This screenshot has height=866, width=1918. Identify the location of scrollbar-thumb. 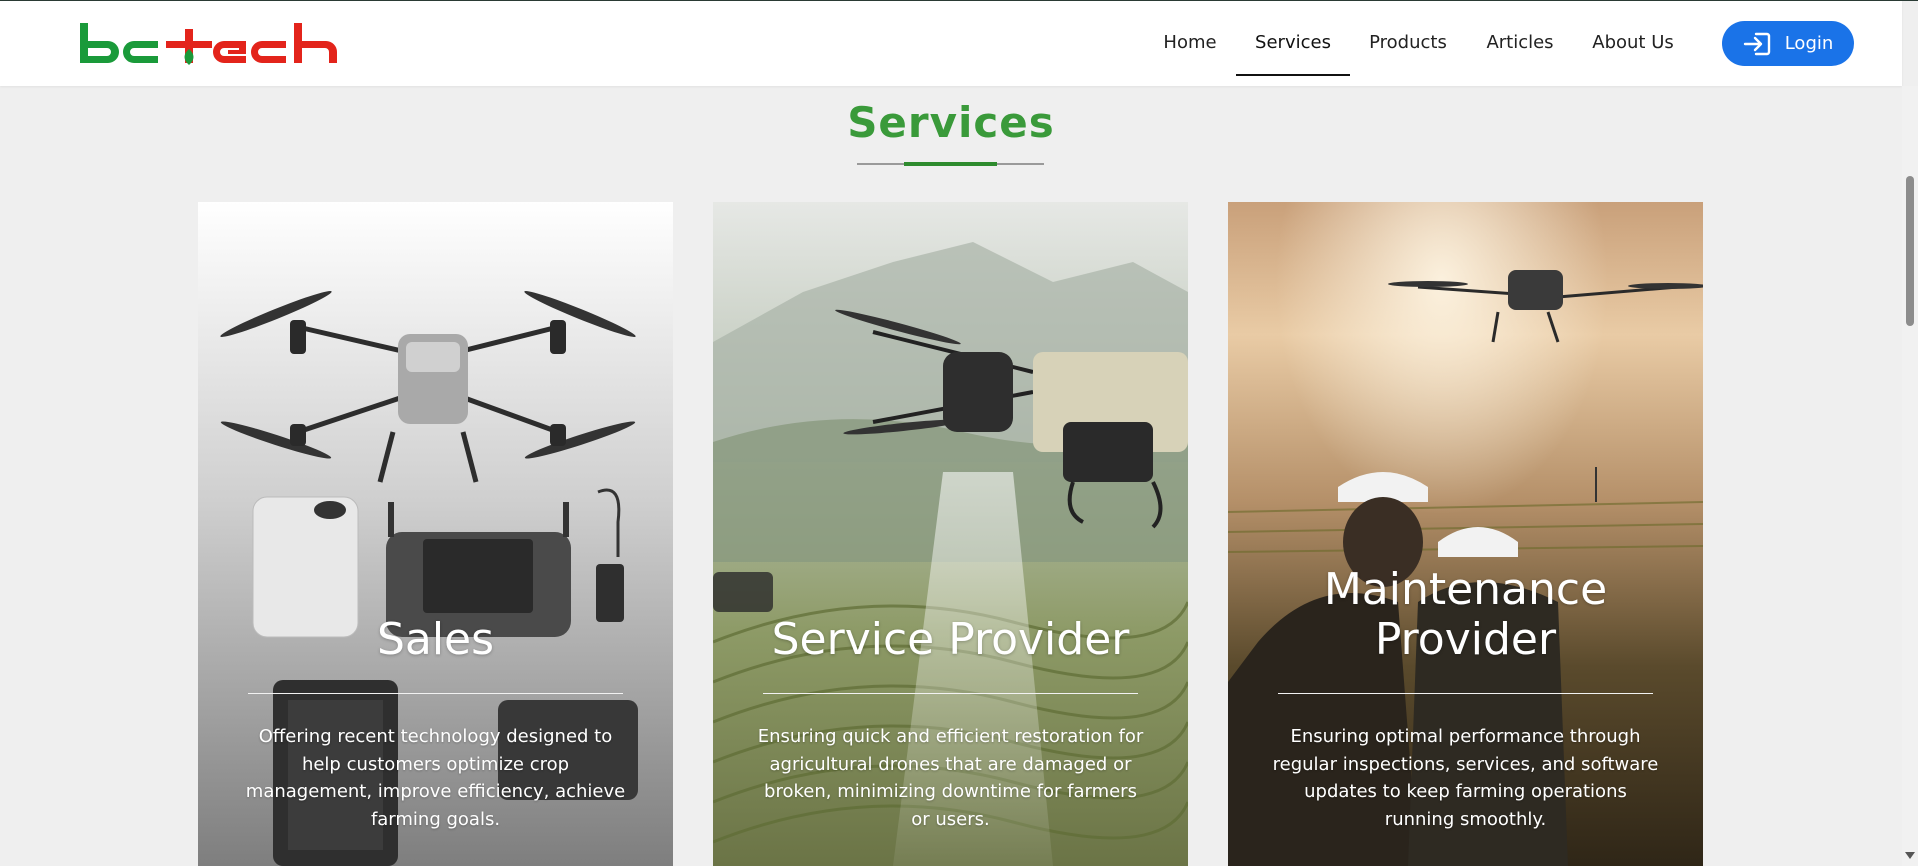
(1910, 251).